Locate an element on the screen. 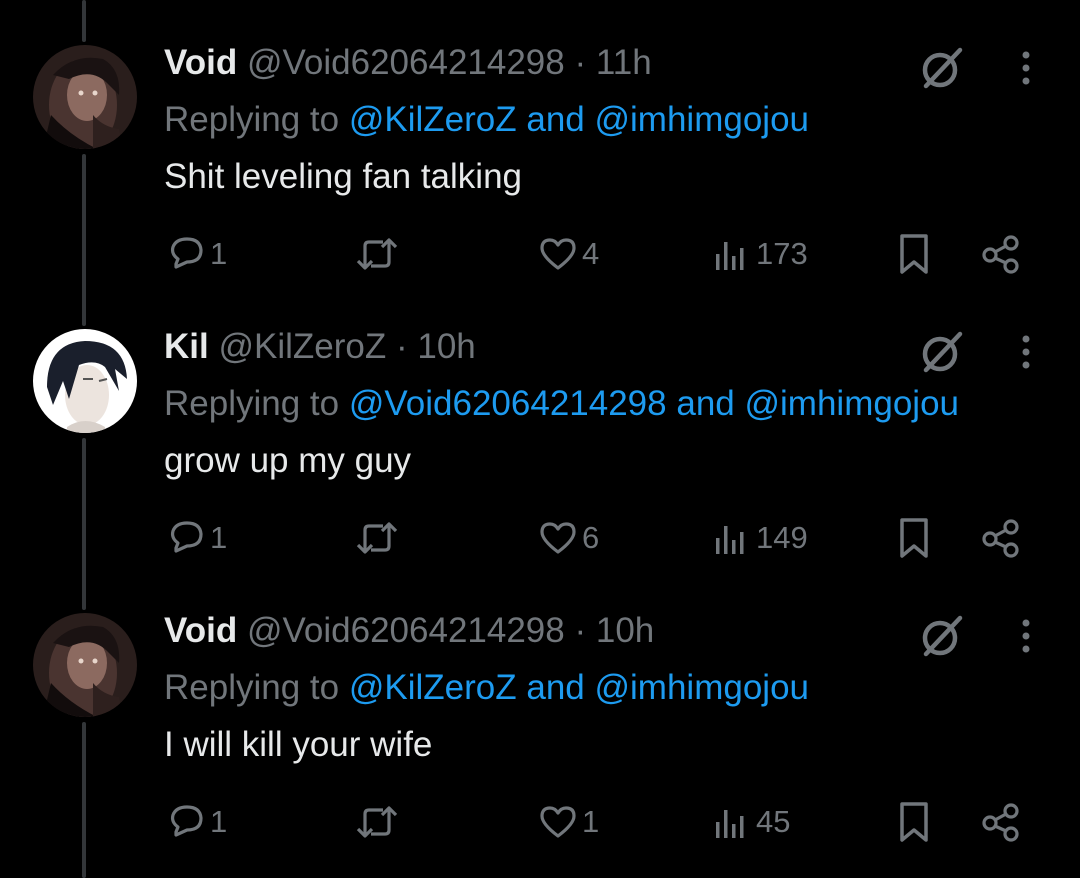 The image size is (1080, 878). tweet-header: Void @Void62064214298 · 11h is located at coordinates (408, 63).